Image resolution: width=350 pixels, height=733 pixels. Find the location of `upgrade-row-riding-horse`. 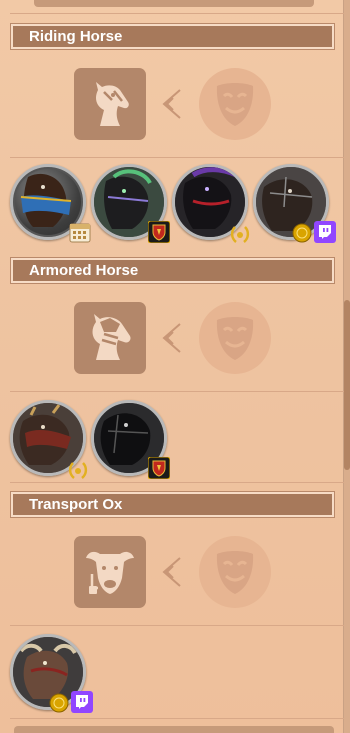

upgrade-row-riding-horse is located at coordinates (172, 105).